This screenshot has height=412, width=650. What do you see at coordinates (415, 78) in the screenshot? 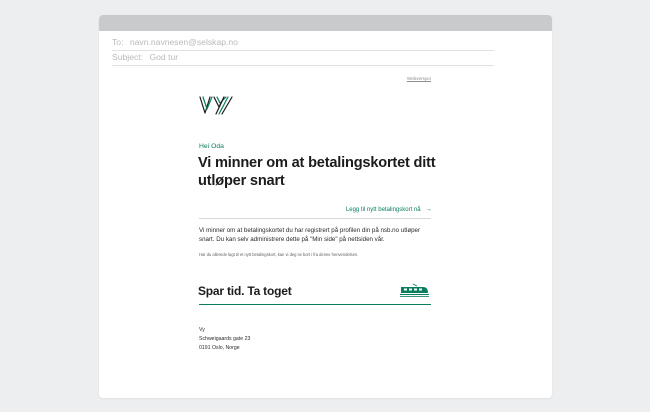
I see `webversion-link: Webversjon` at bounding box center [415, 78].